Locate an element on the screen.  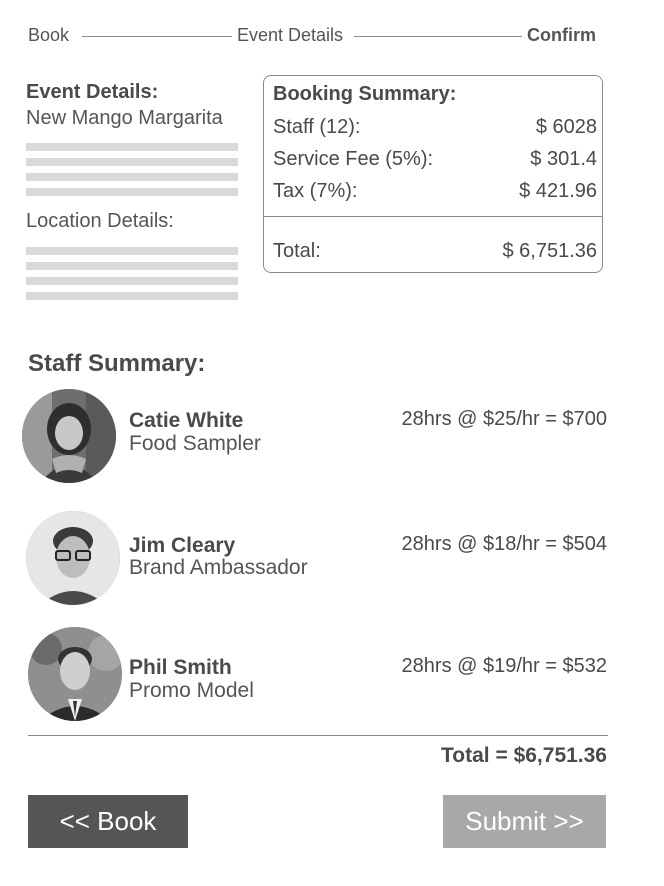
submit-button: Submit >> is located at coordinates (524, 821).